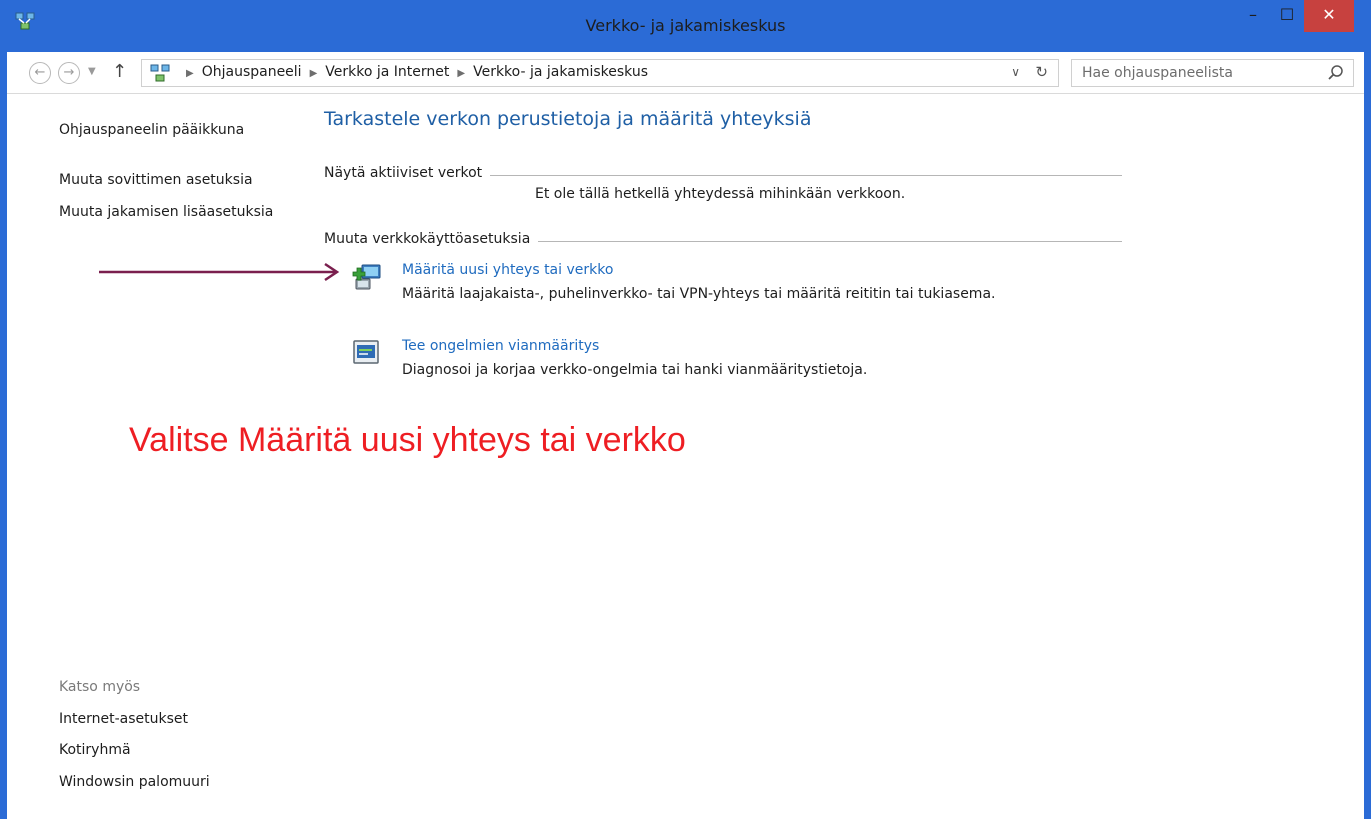  I want to click on breadcrumb-item-verkko-ja-internet: Verkko ja Internet, so click(387, 72).